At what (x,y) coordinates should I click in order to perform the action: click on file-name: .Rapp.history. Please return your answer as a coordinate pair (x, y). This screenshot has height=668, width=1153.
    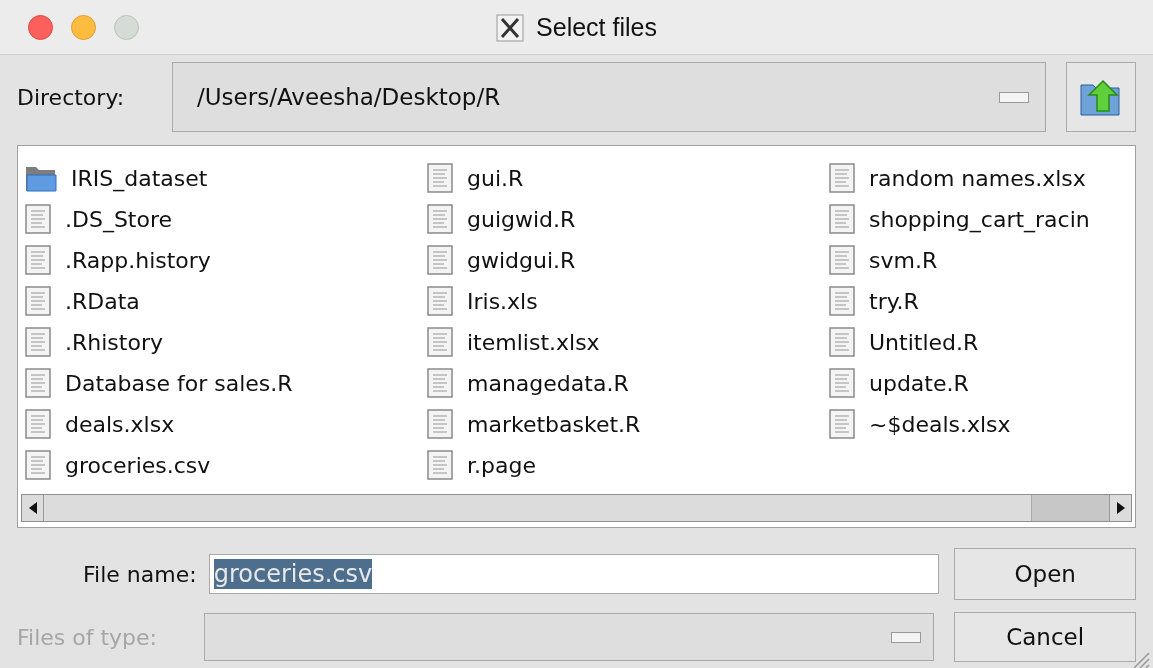
    Looking at the image, I should click on (138, 260).